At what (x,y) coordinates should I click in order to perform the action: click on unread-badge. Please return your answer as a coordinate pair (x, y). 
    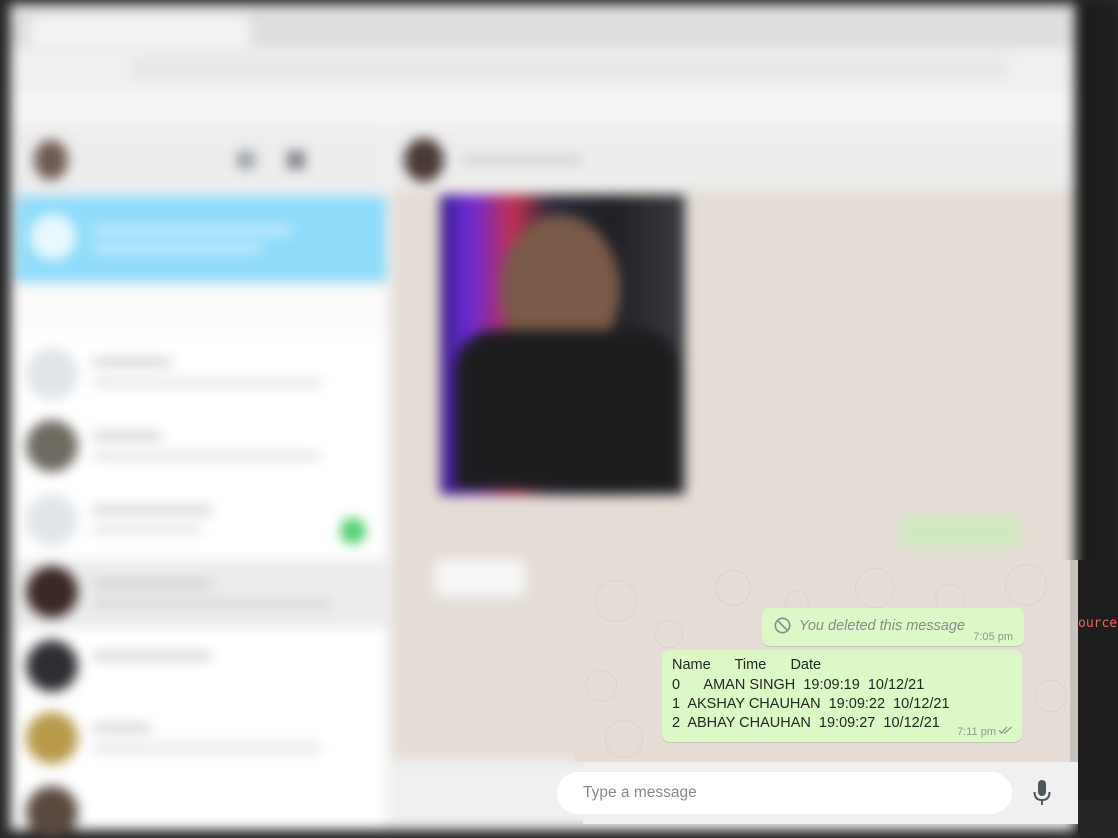
    Looking at the image, I should click on (353, 531).